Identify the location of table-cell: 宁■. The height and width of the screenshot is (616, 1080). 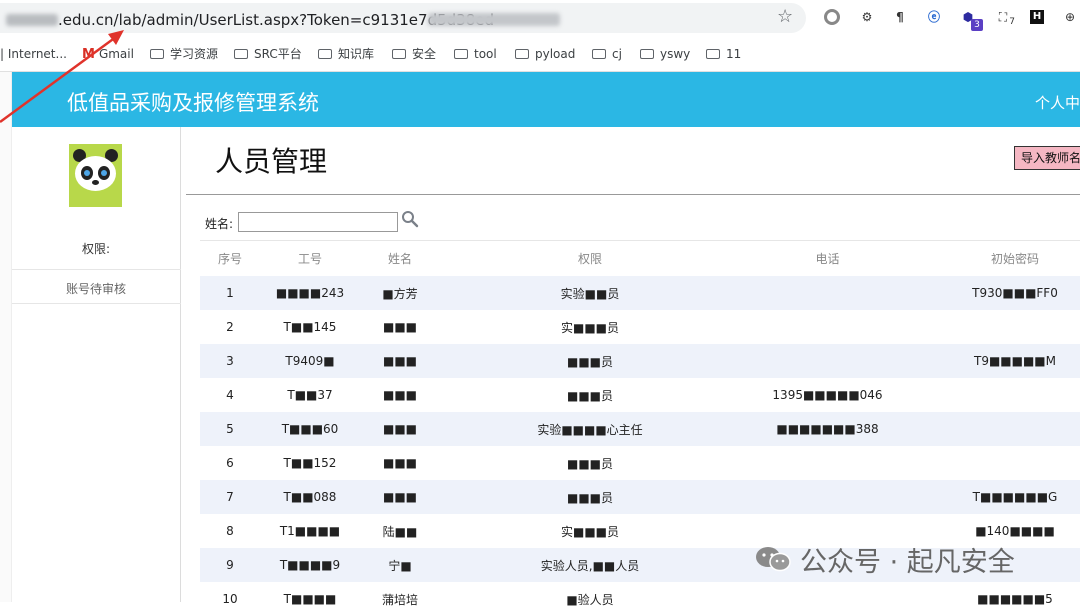
(400, 565).